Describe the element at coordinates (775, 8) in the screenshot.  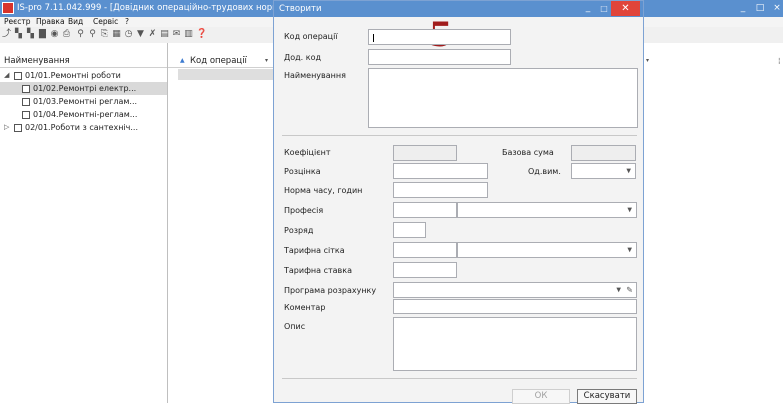
I see `close-icon: ×` at that location.